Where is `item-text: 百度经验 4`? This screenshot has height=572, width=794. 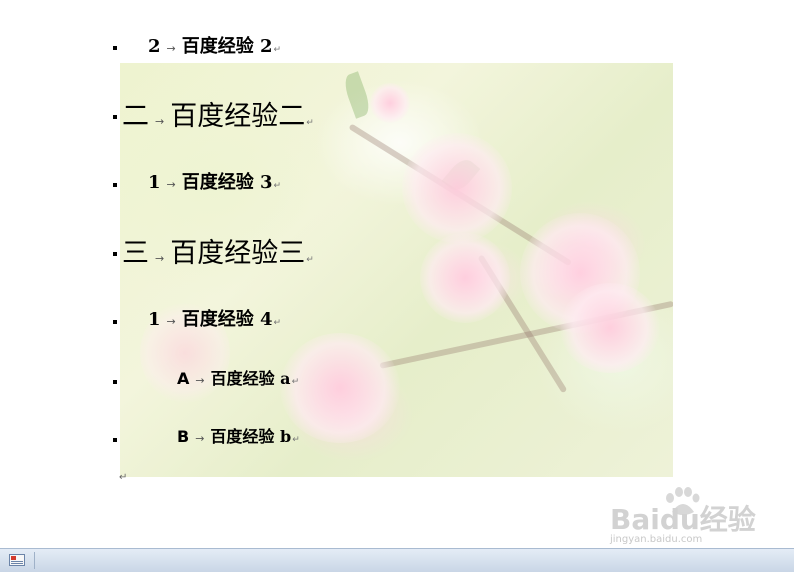 item-text: 百度经验 4 is located at coordinates (227, 319).